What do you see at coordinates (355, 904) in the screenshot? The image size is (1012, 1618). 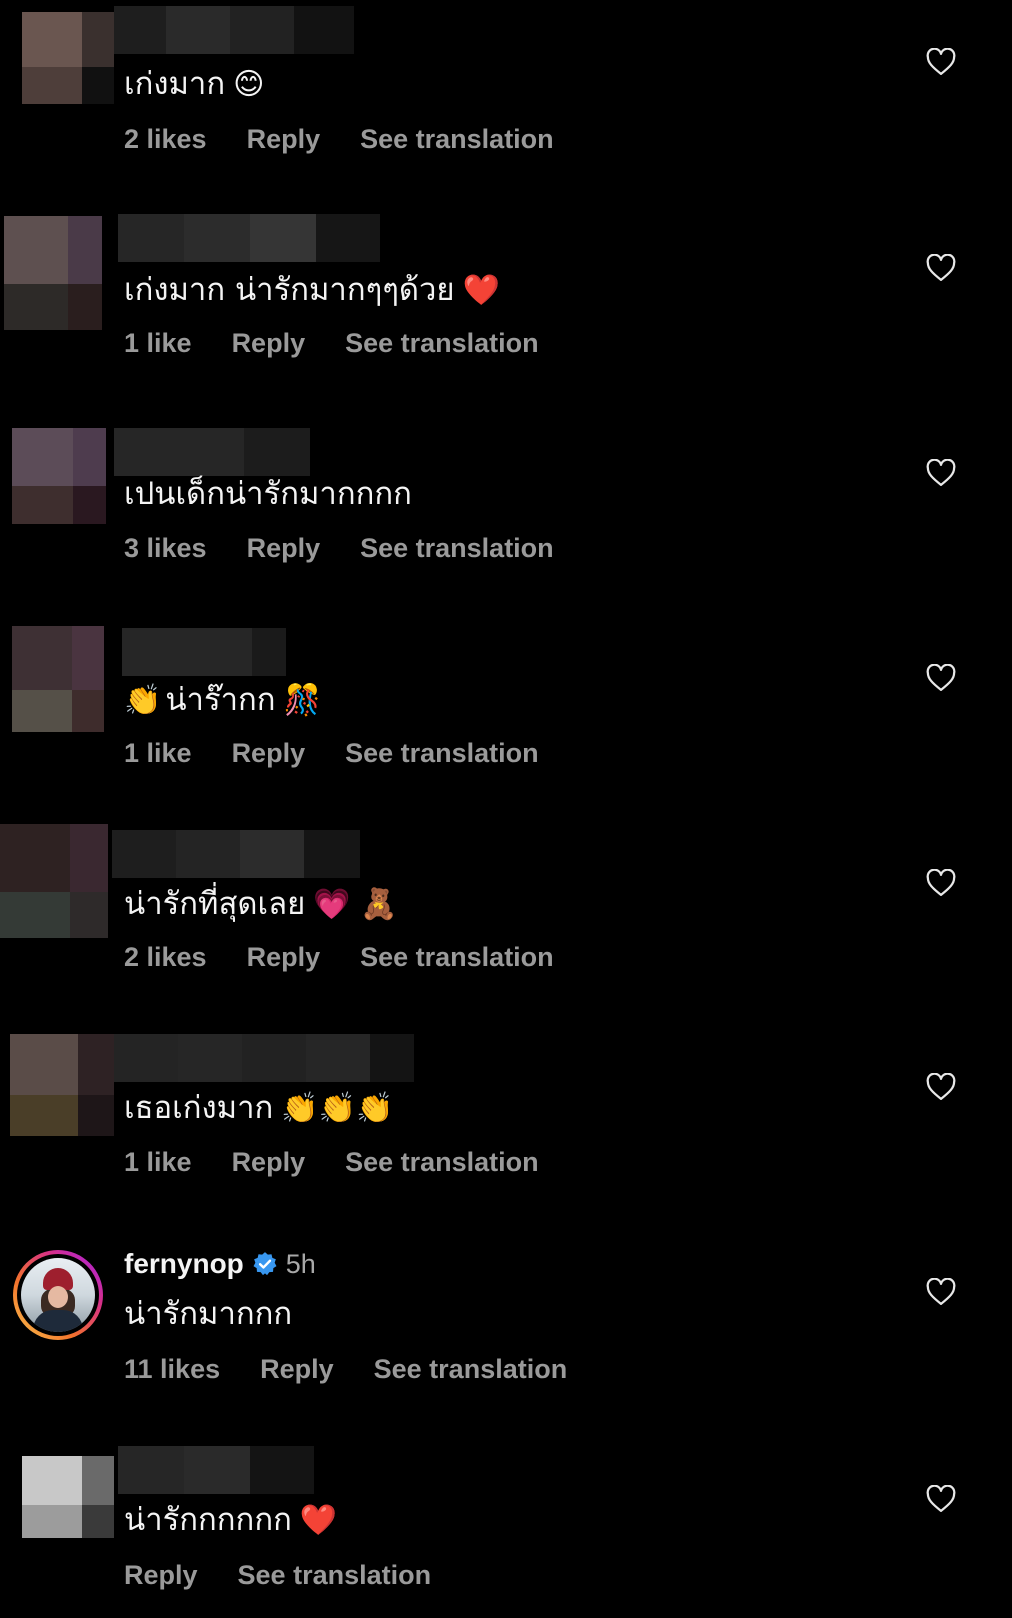 I see `emoji: 💗 🧸` at bounding box center [355, 904].